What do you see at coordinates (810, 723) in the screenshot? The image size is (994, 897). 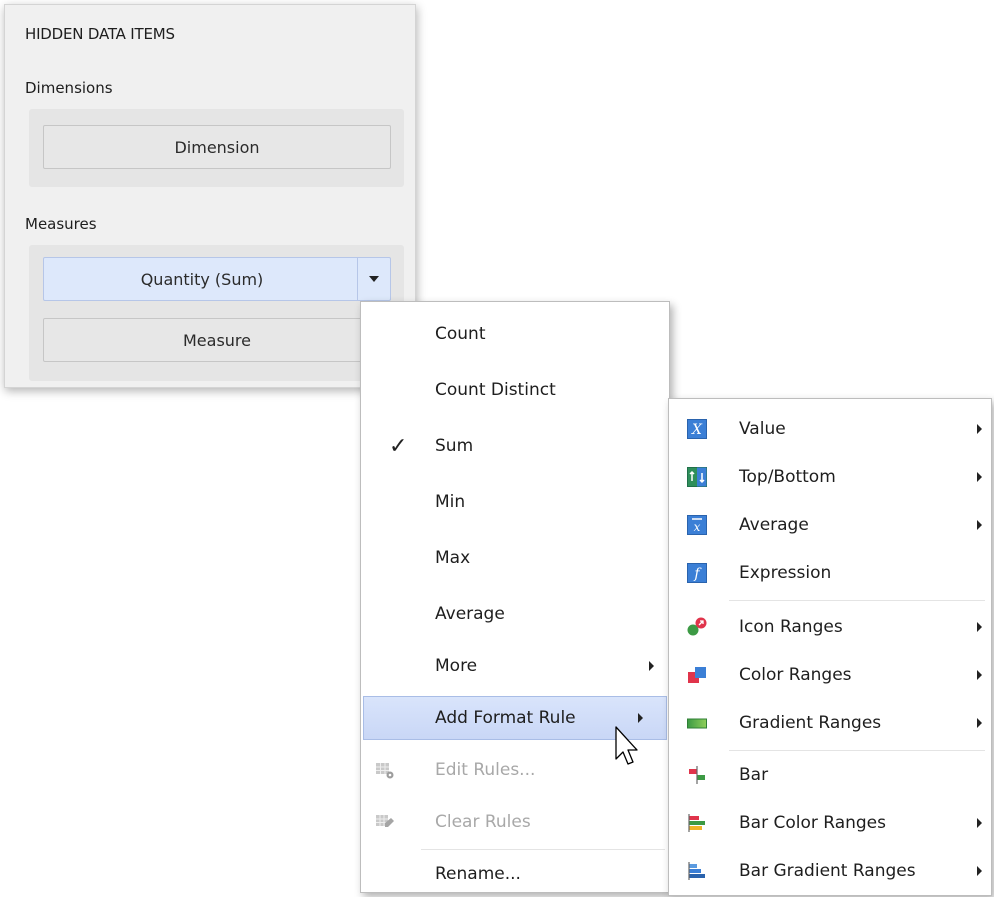 I see `submenu-item-label: Gradient Ranges` at bounding box center [810, 723].